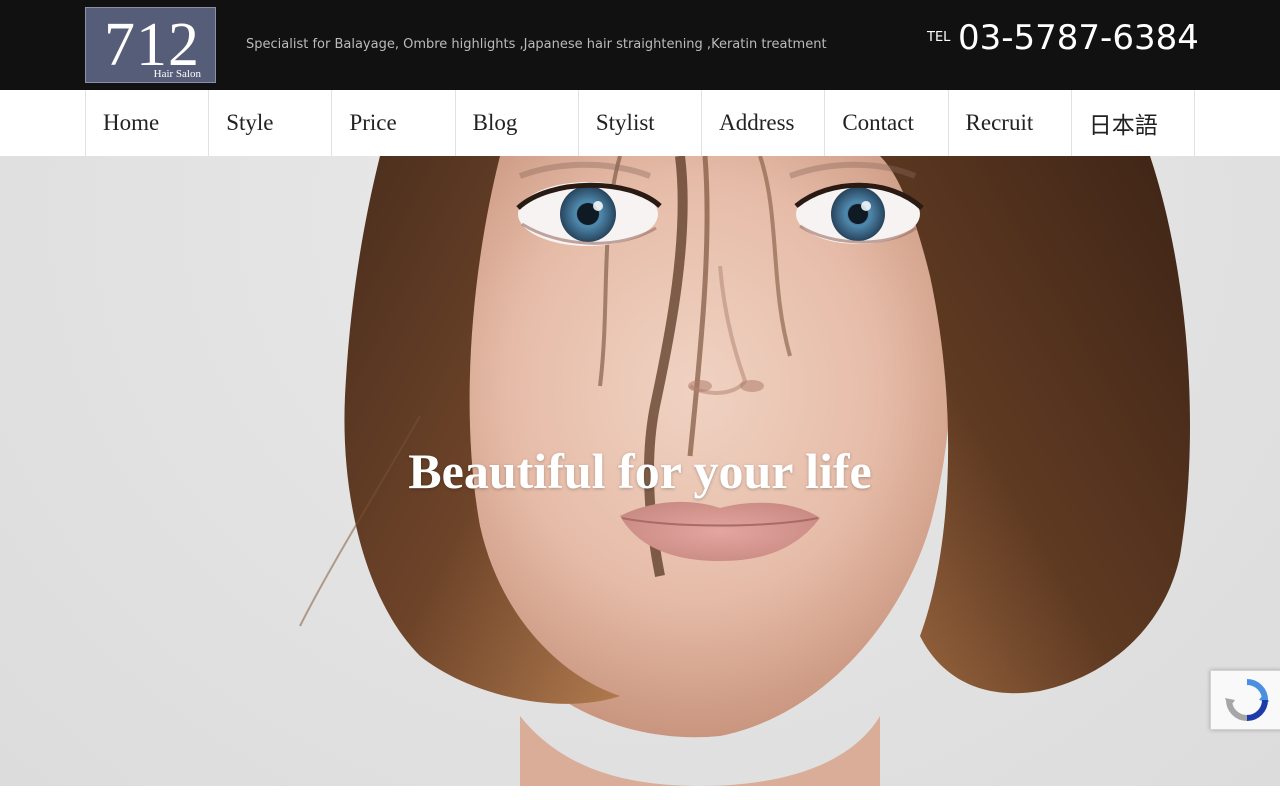 The width and height of the screenshot is (1280, 800). What do you see at coordinates (271, 123) in the screenshot?
I see `nav-item-style: Style` at bounding box center [271, 123].